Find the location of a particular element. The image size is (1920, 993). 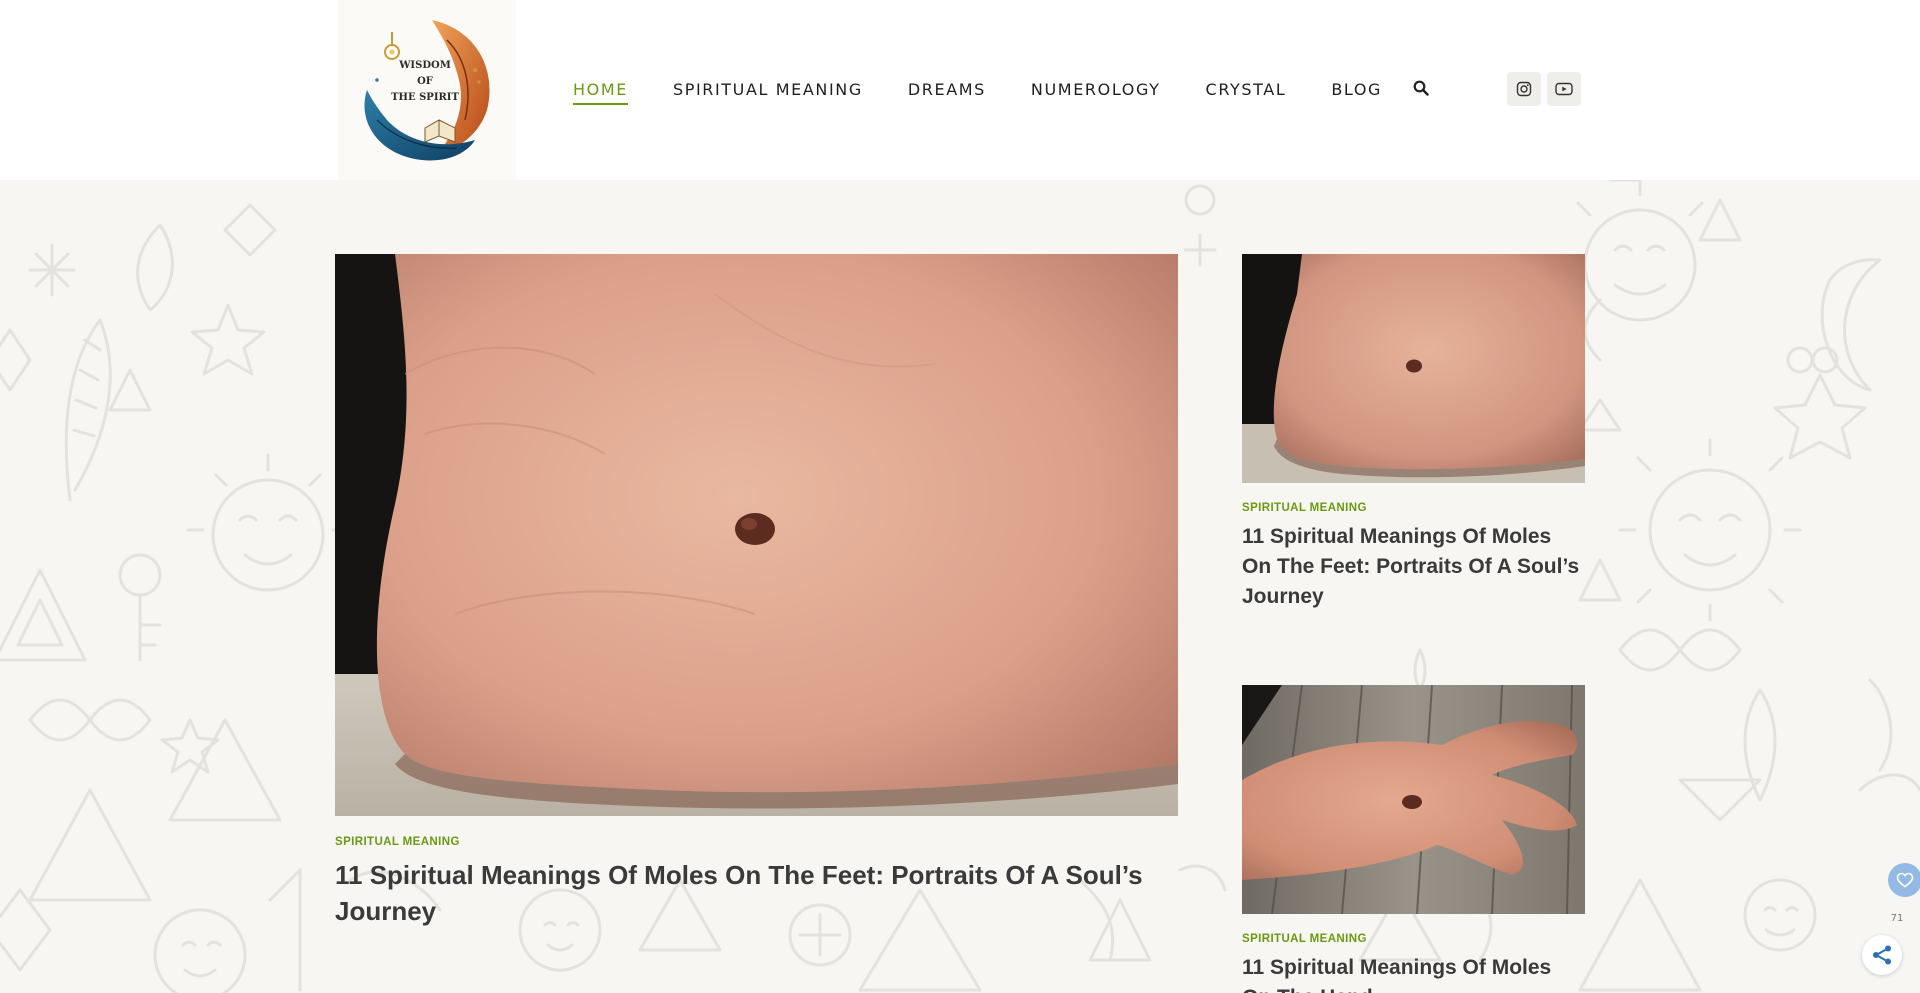

nav-item-crystal: CRYSTAL is located at coordinates (1246, 91).